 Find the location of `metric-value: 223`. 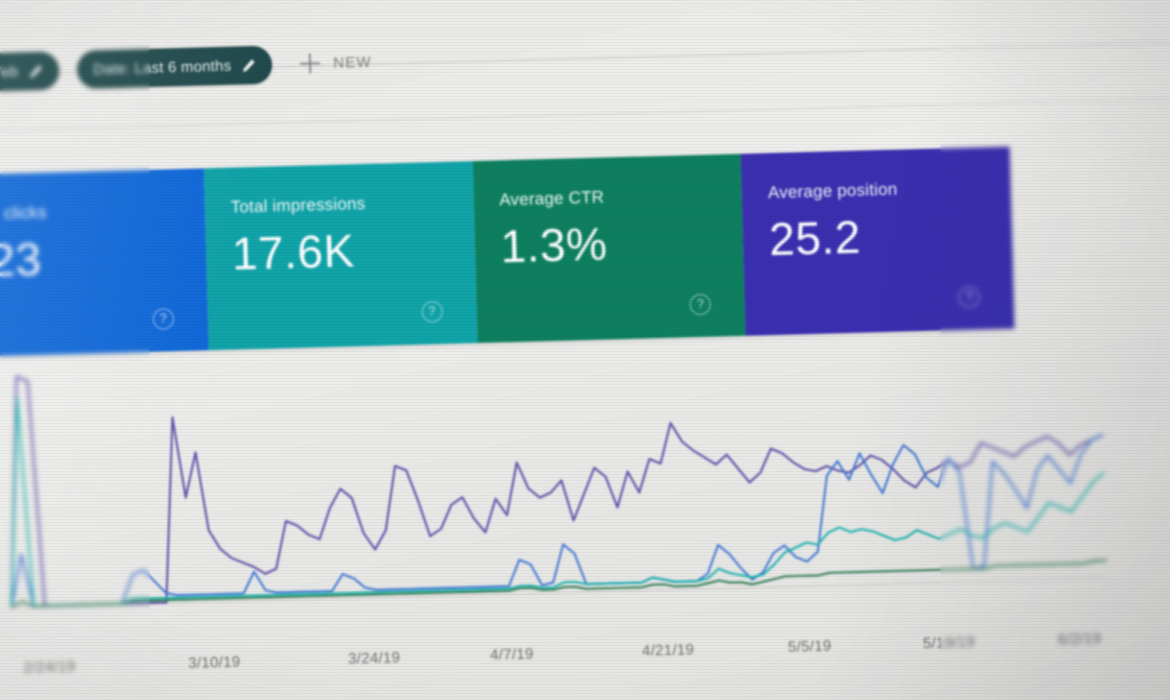

metric-value: 223 is located at coordinates (21, 259).